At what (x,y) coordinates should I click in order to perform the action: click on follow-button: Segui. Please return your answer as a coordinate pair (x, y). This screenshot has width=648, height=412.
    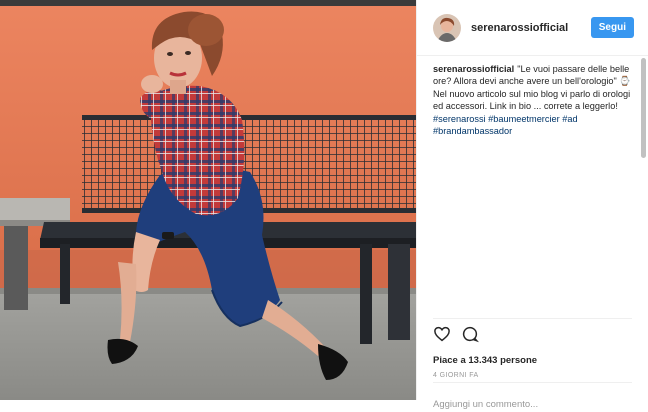
    Looking at the image, I should click on (612, 27).